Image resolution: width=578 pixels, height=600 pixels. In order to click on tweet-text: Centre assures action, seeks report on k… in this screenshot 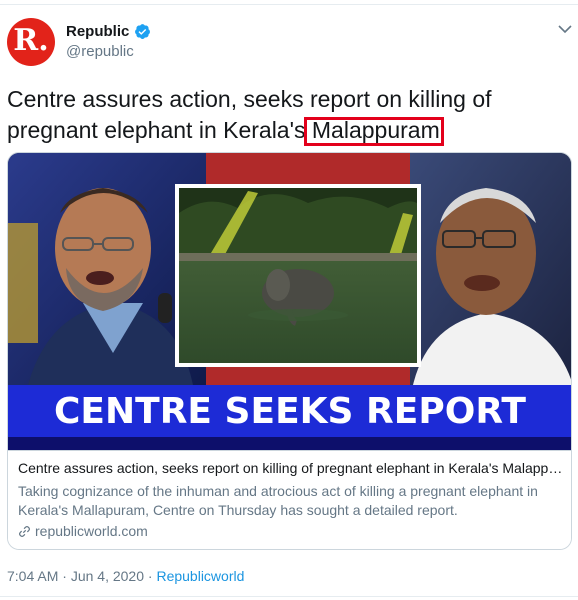, I will do `click(287, 115)`.